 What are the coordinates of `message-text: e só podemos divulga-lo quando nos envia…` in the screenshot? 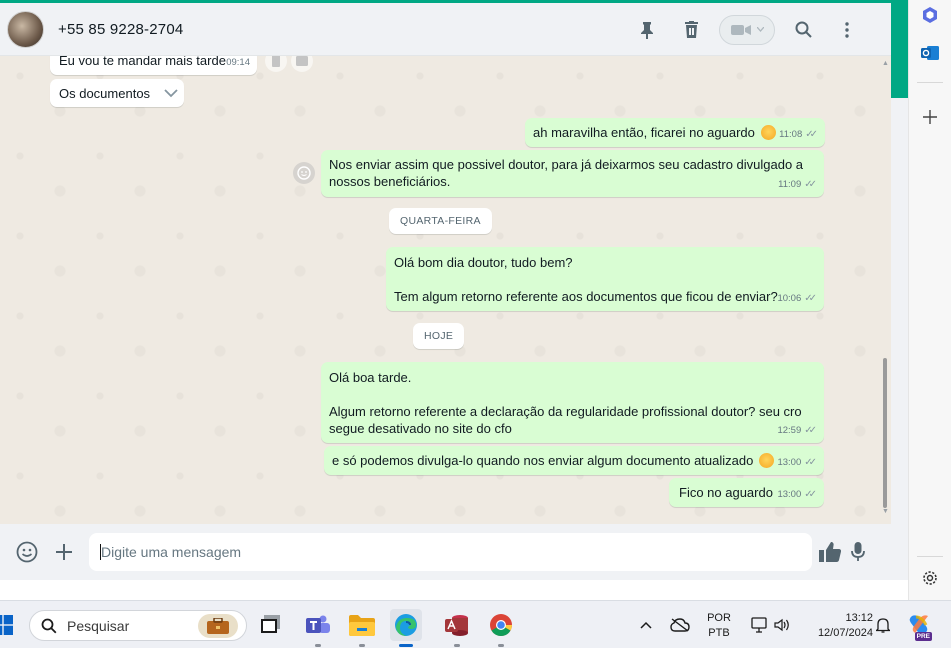 It's located at (543, 460).